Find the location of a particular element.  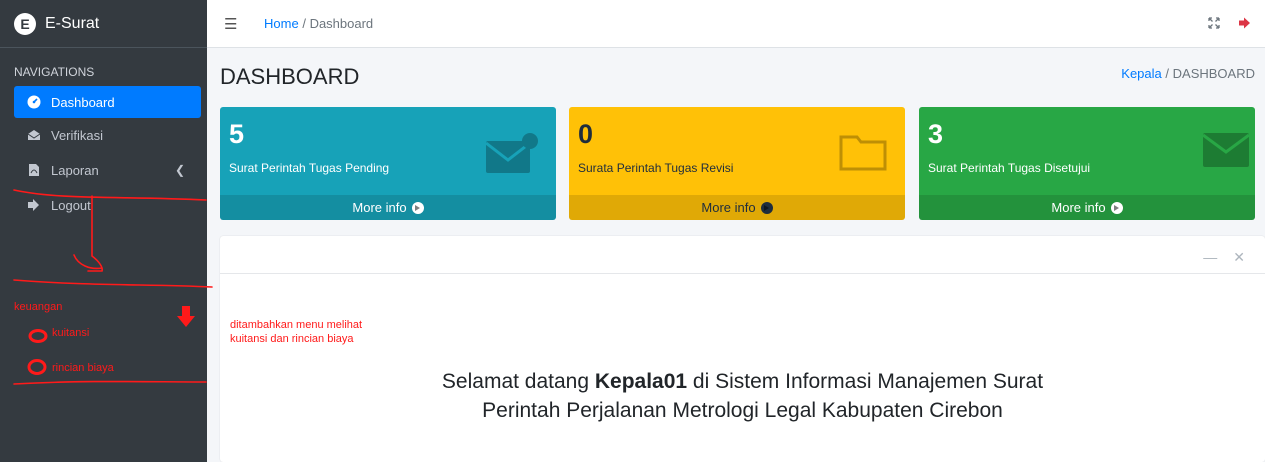

menu-toggle-icon: ☰ is located at coordinates (232, 24).